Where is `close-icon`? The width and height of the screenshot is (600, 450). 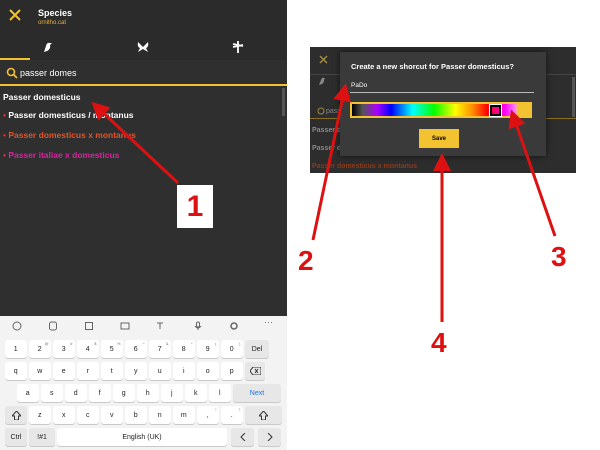 close-icon is located at coordinates (15, 15).